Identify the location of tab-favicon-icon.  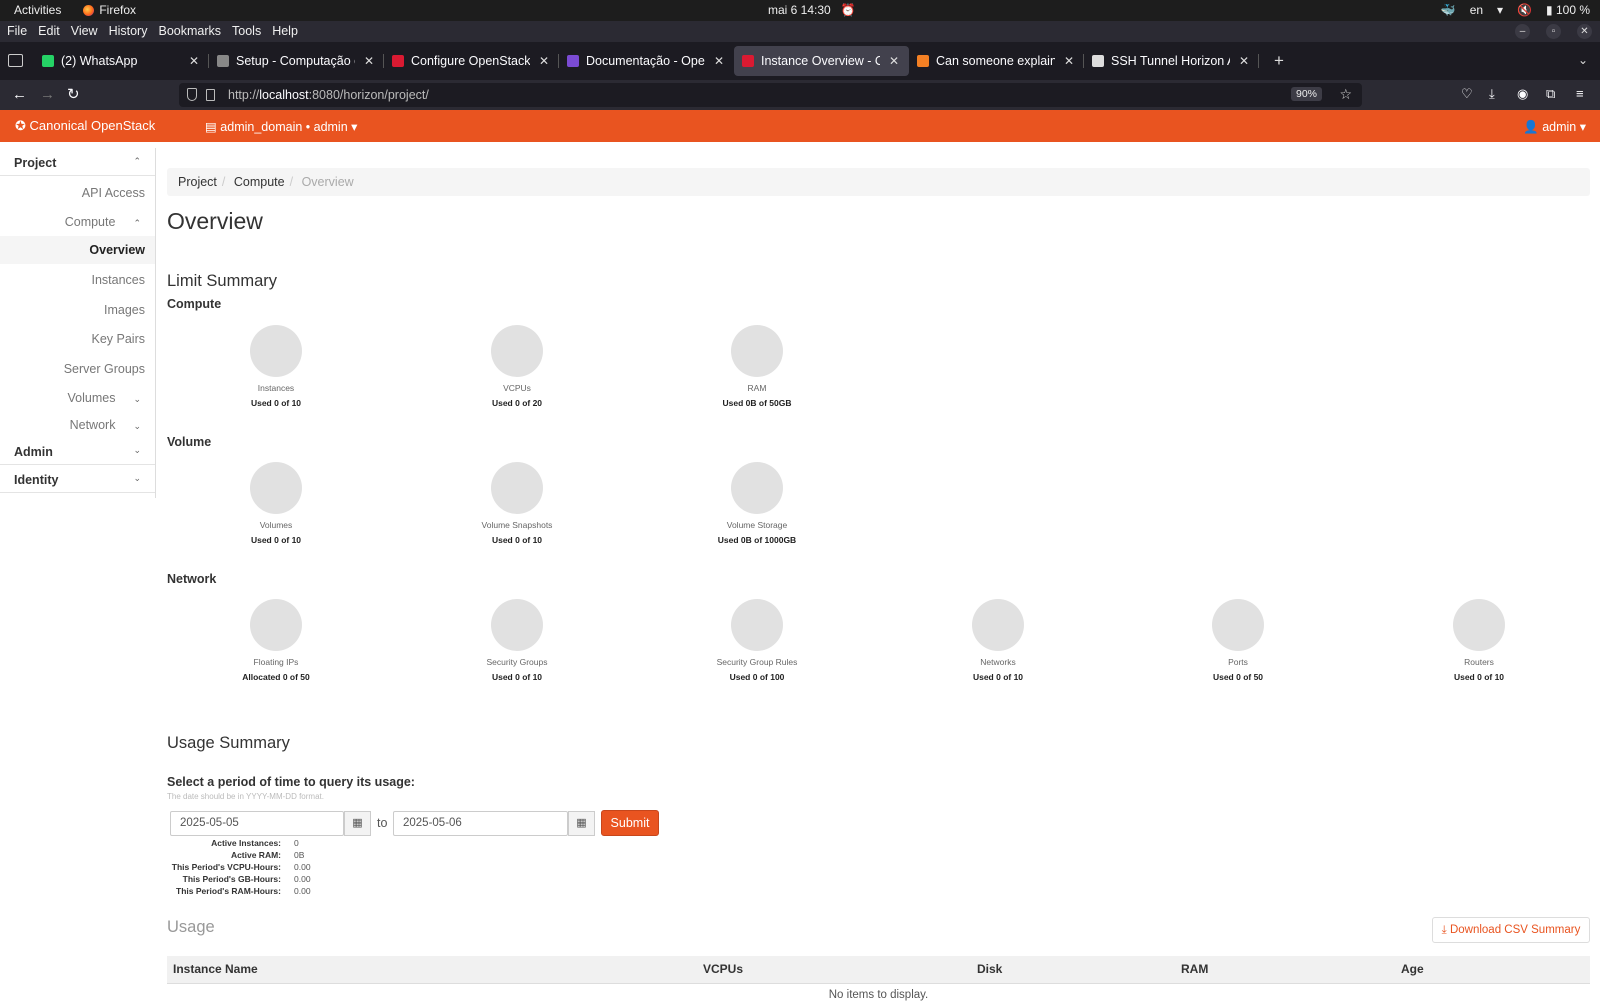
(748, 61).